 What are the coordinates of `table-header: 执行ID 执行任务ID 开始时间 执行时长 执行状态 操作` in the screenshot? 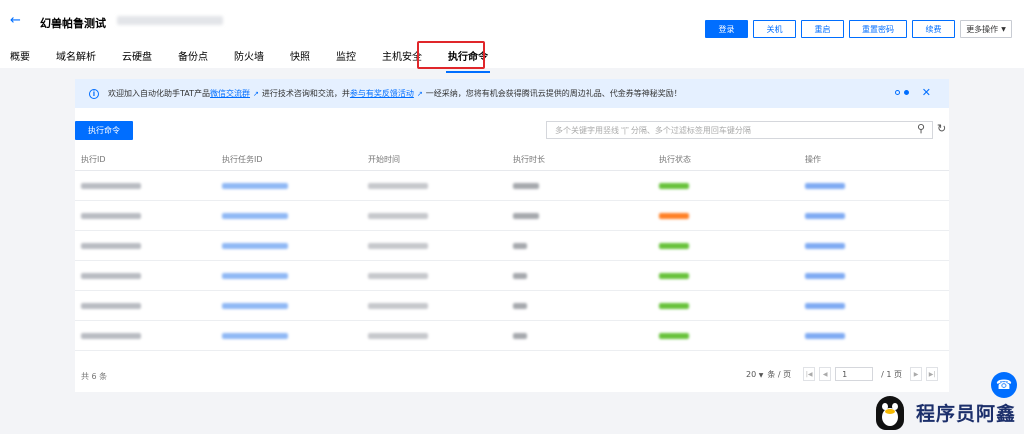 It's located at (512, 160).